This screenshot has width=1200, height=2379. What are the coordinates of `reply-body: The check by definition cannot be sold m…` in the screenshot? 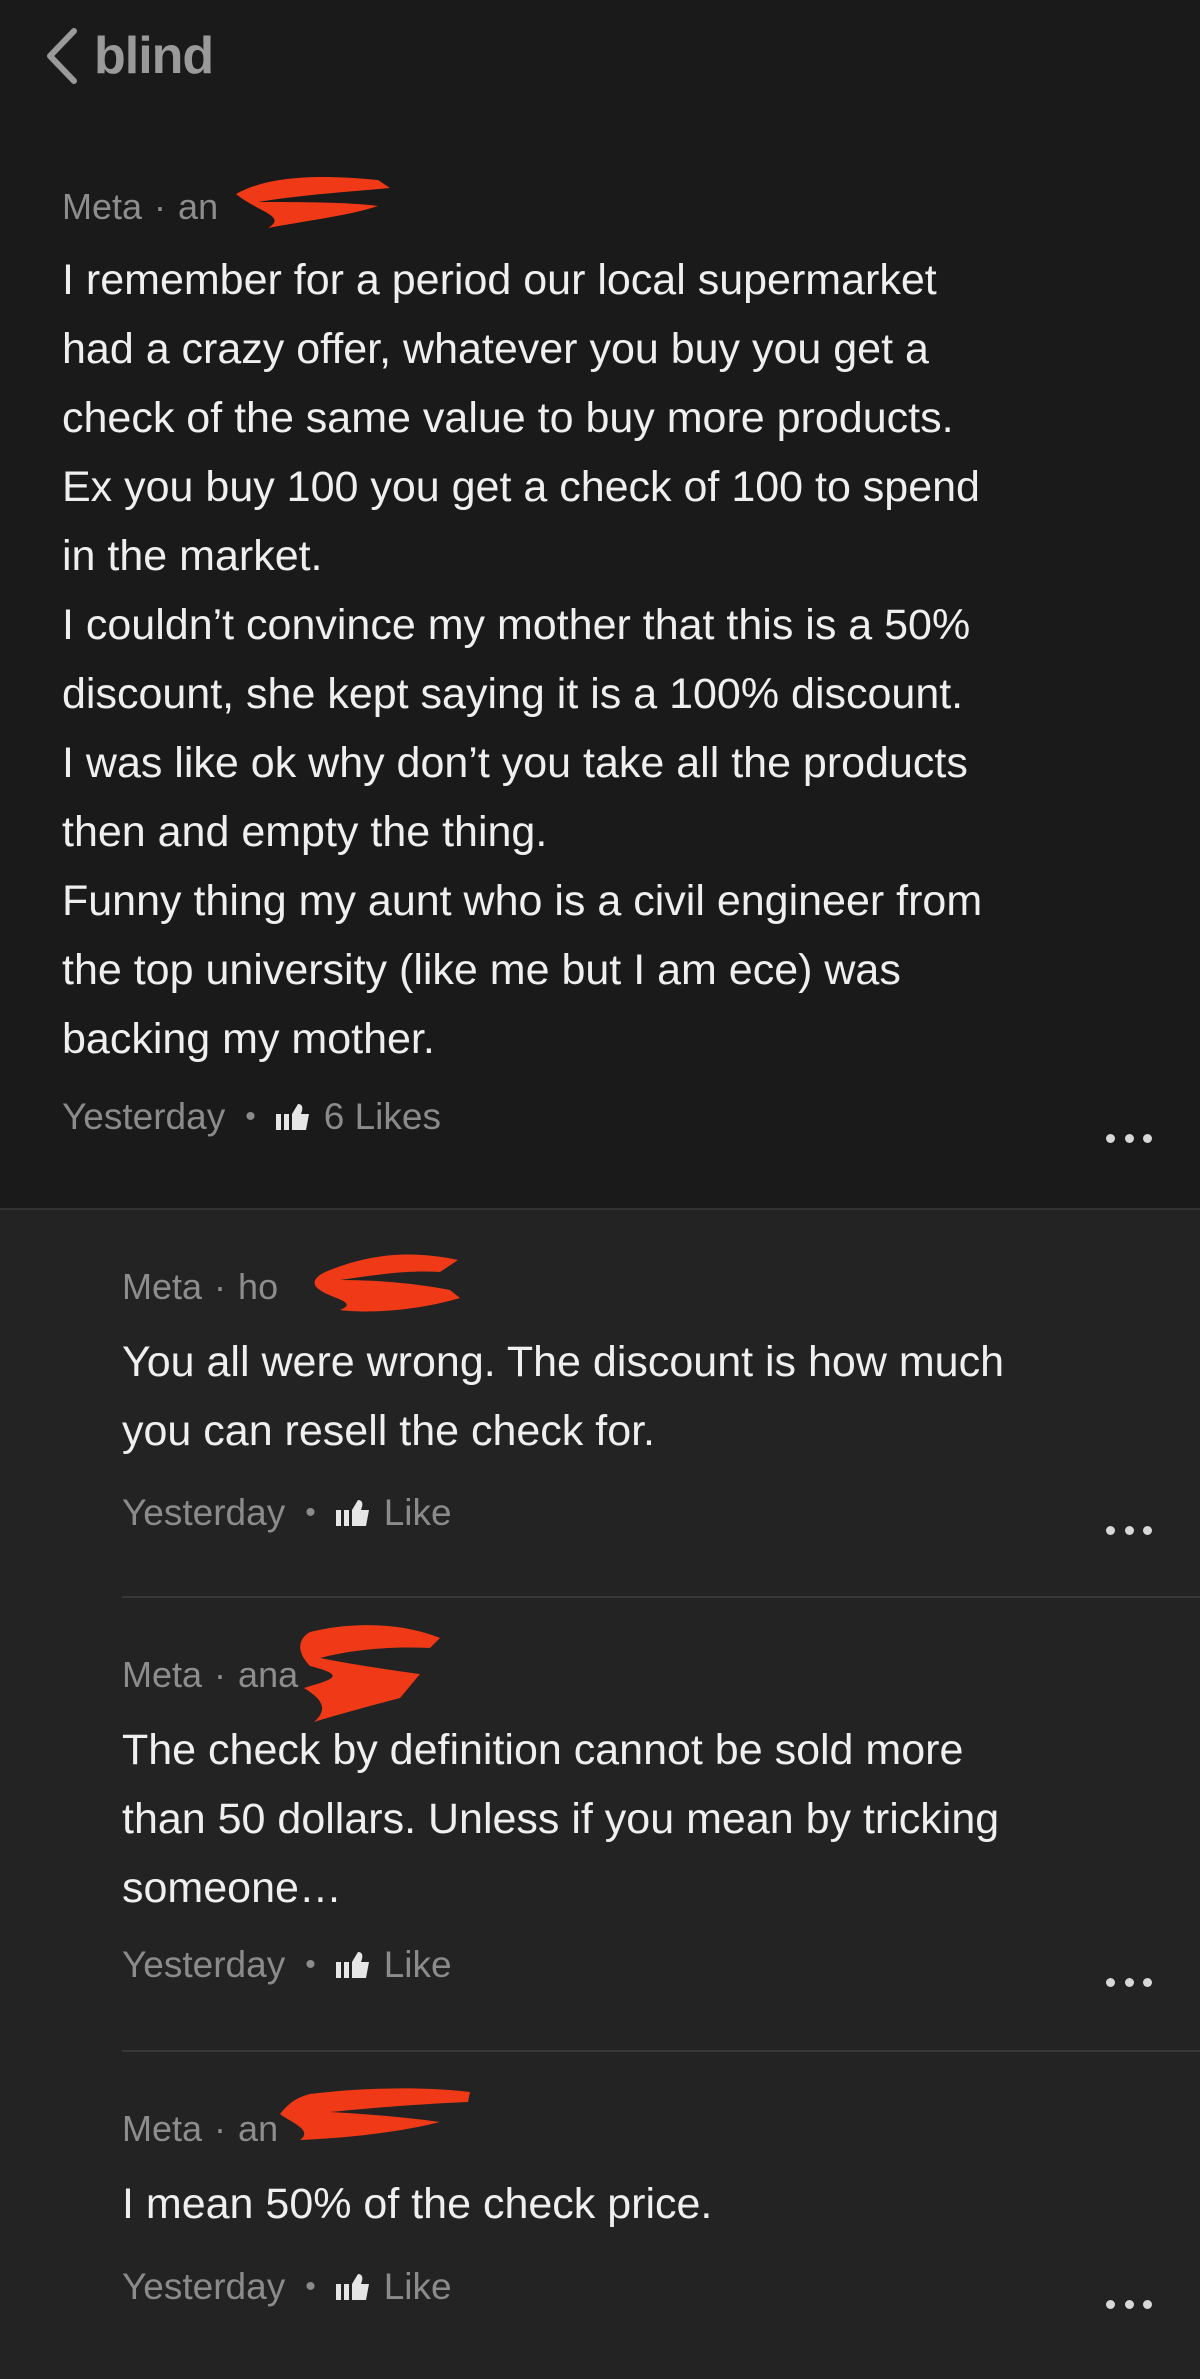 It's located at (561, 1819).